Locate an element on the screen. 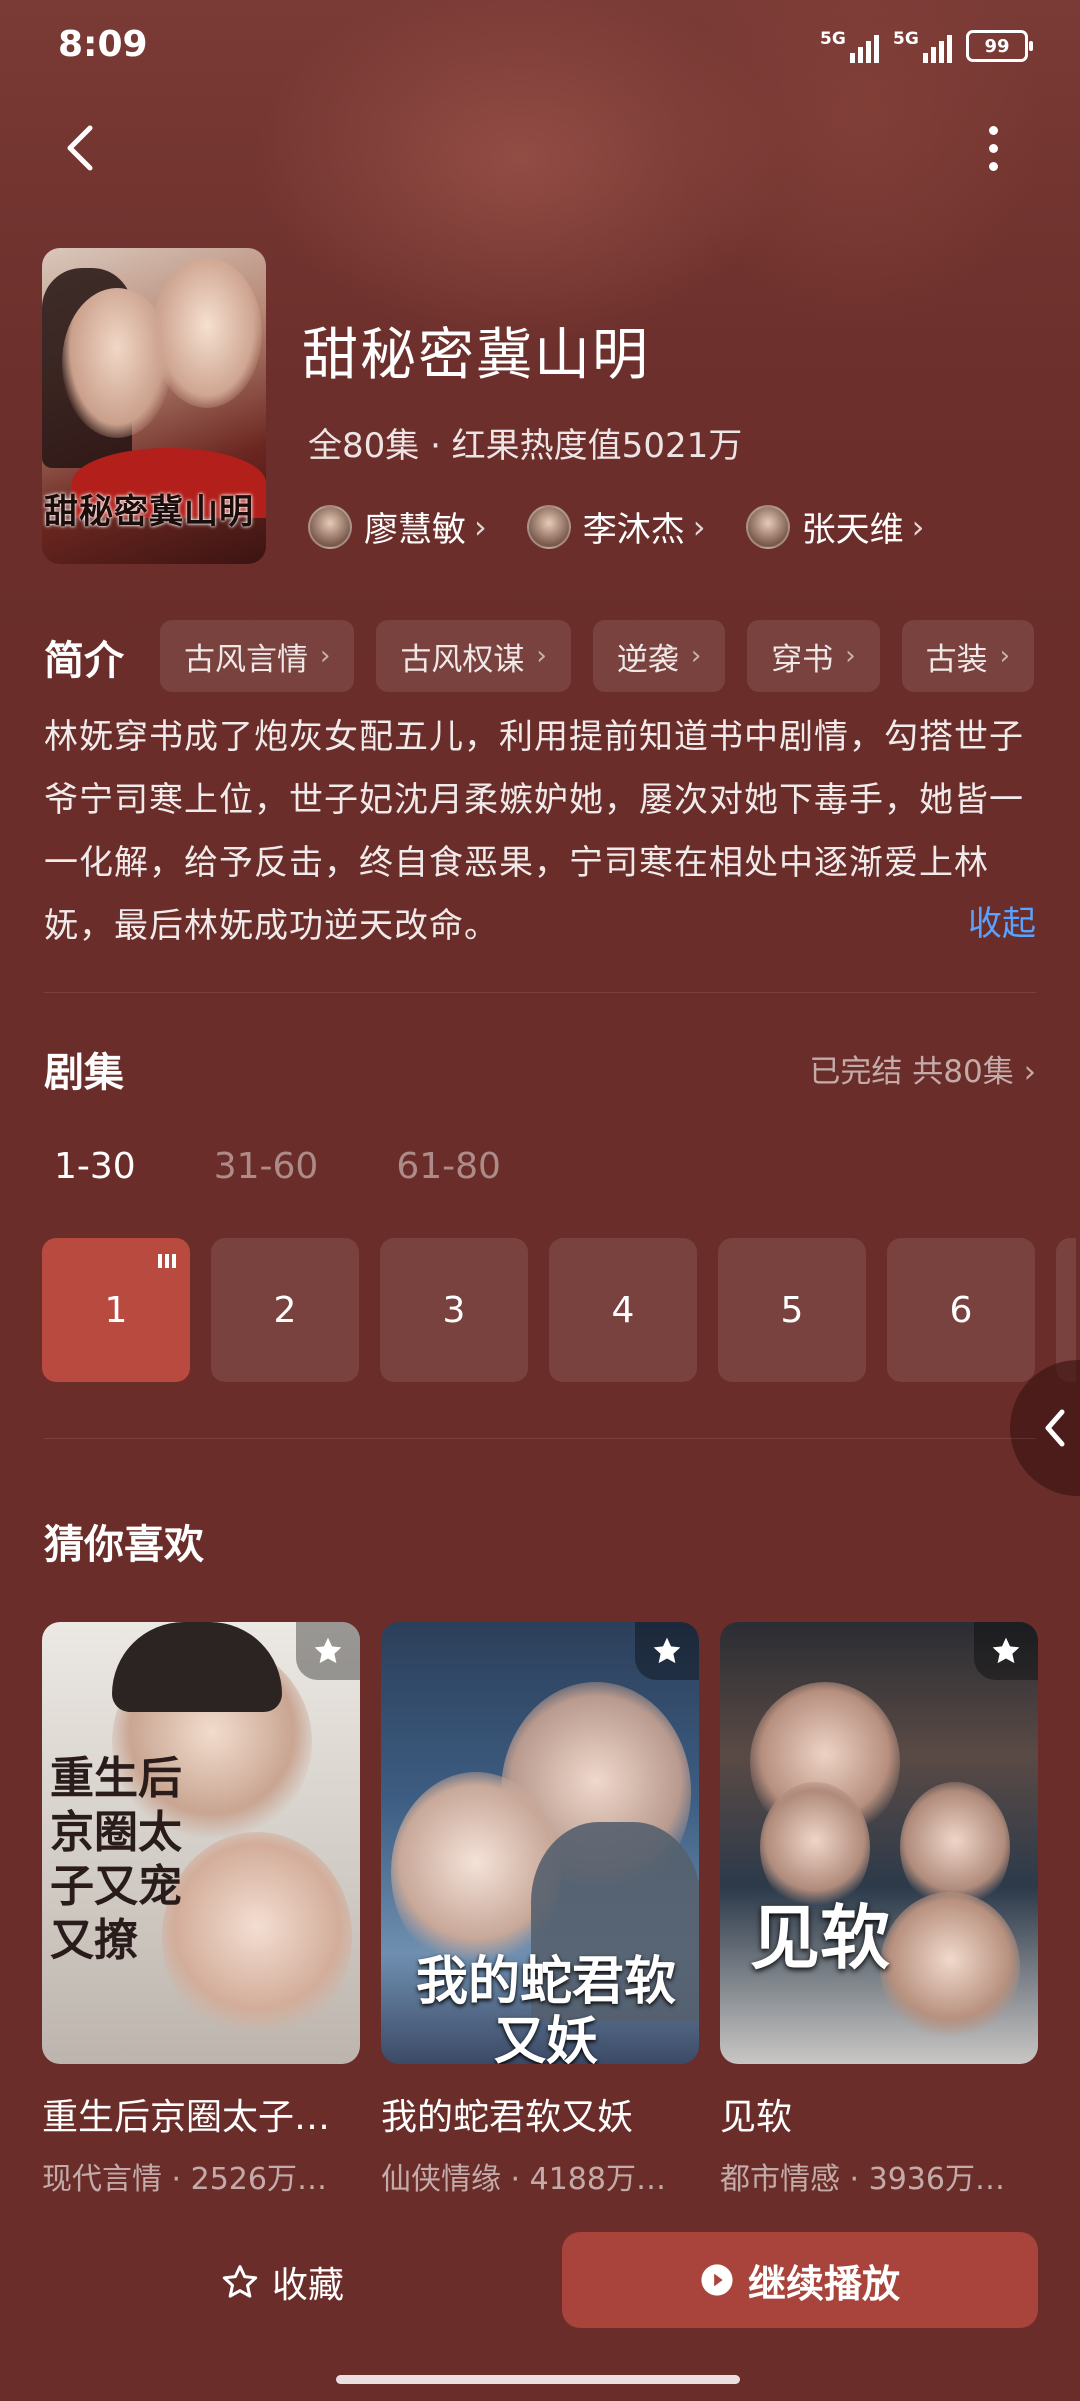  recommend-cover: 我的蛇君软又妖 is located at coordinates (540, 1843).